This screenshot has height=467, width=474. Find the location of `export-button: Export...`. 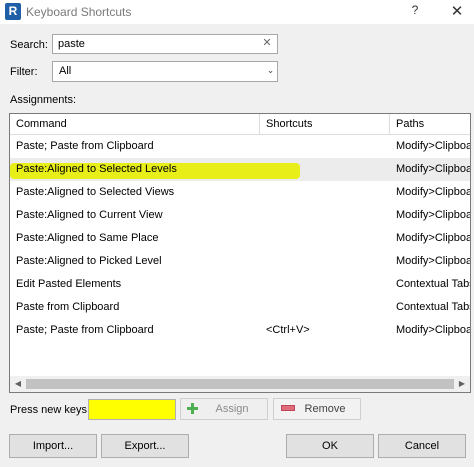

export-button: Export... is located at coordinates (145, 446).